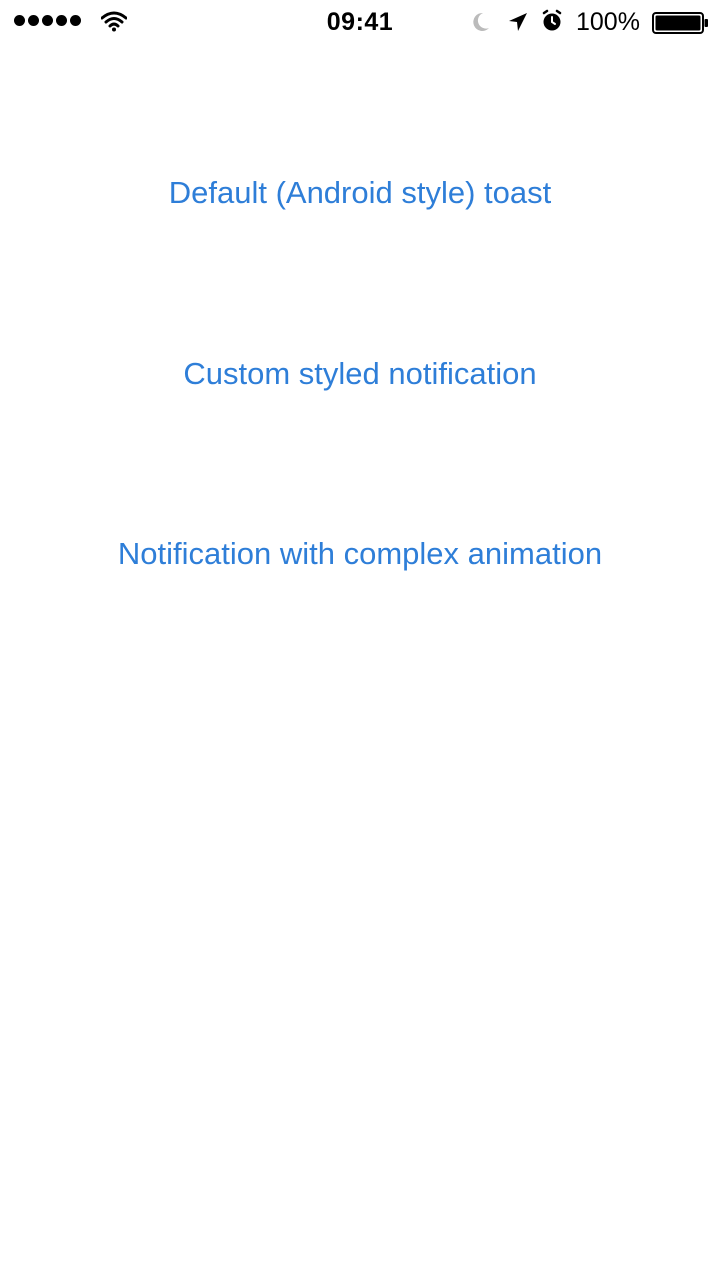  What do you see at coordinates (360, 22) in the screenshot?
I see `status-bar: 09:41 100%` at bounding box center [360, 22].